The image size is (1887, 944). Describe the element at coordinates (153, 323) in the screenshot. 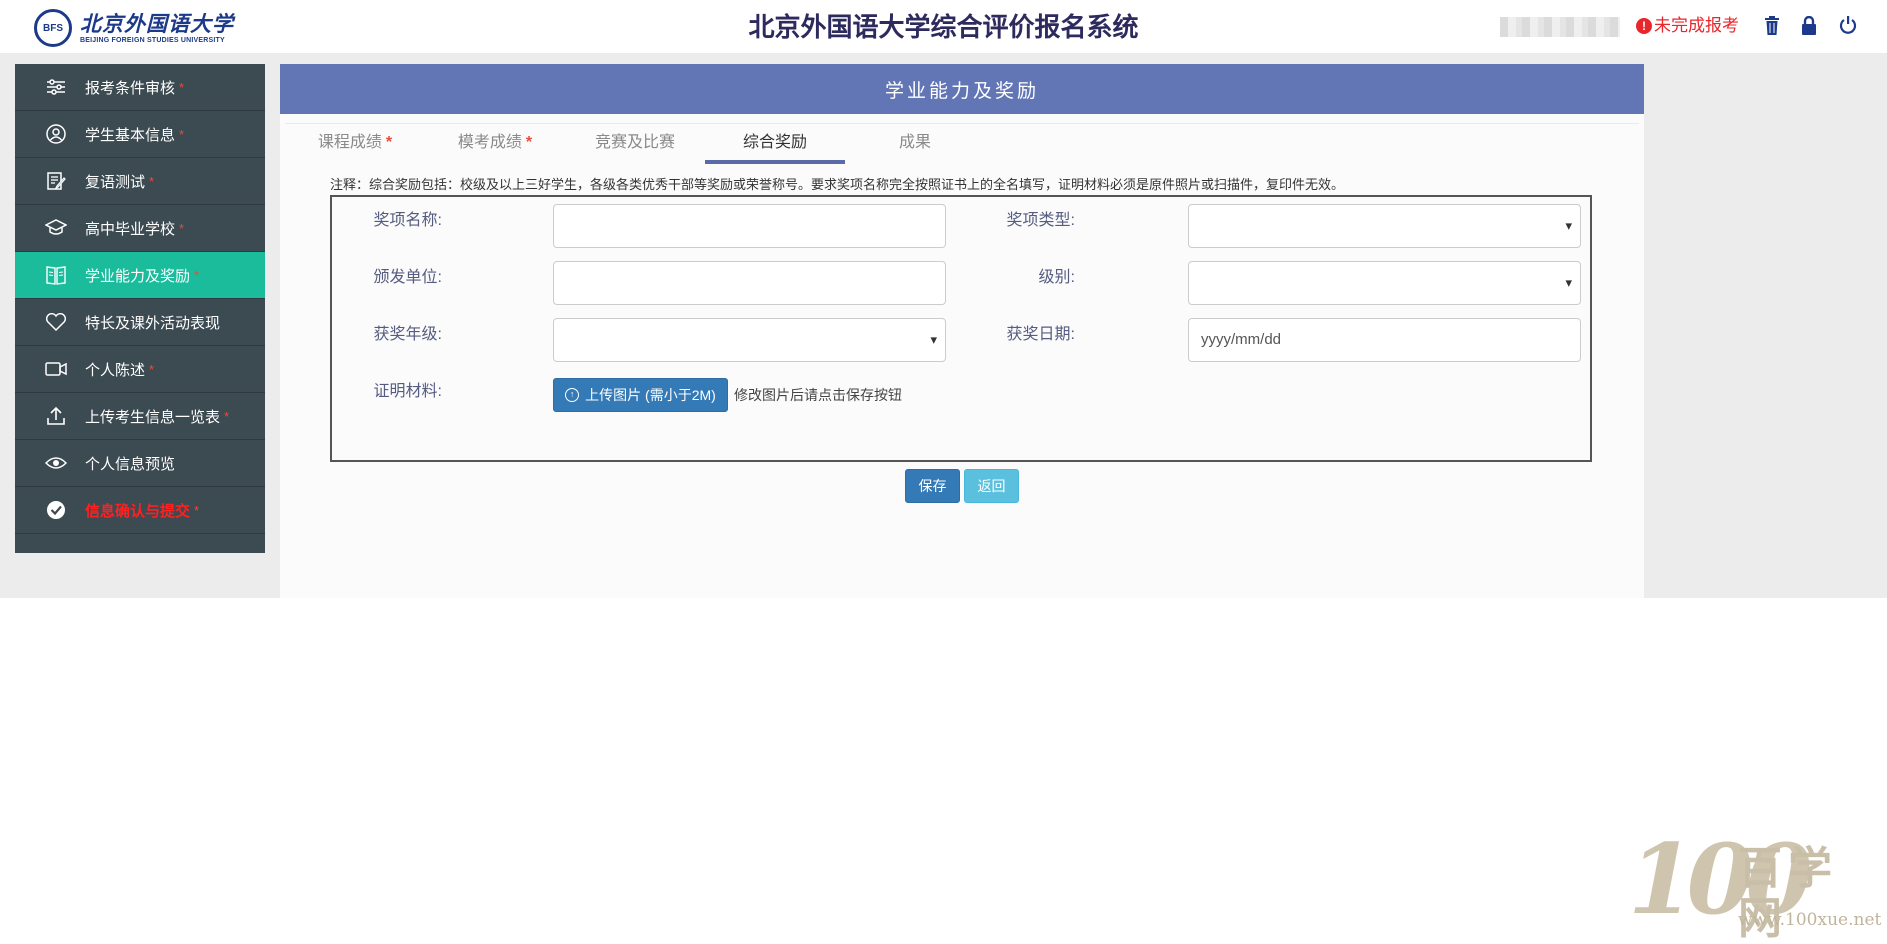

I see `sidebar-item-label: 特长及课外活动表现` at that location.